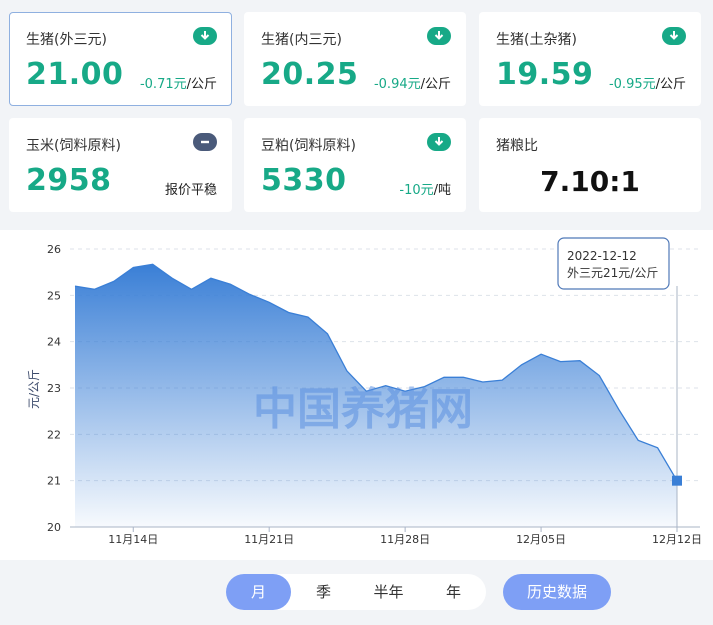  Describe the element at coordinates (190, 190) in the screenshot. I see `card-status: 报价平稳` at that location.